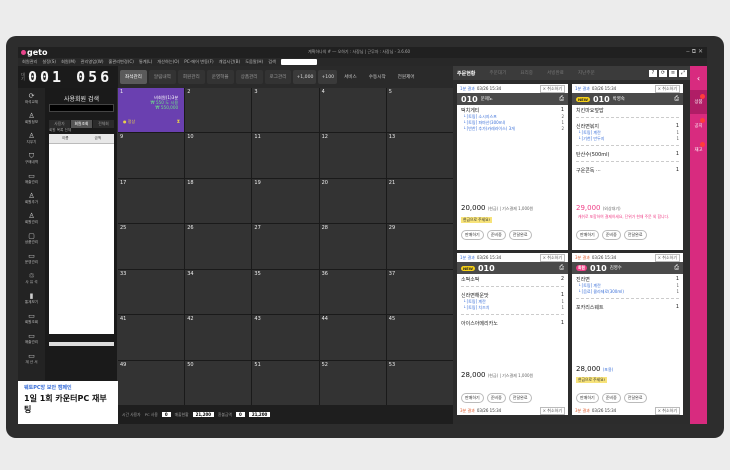 The image size is (730, 470). What do you see at coordinates (230, 62) in the screenshot?
I see `menu-item: 개업시간(B)` at bounding box center [230, 62].